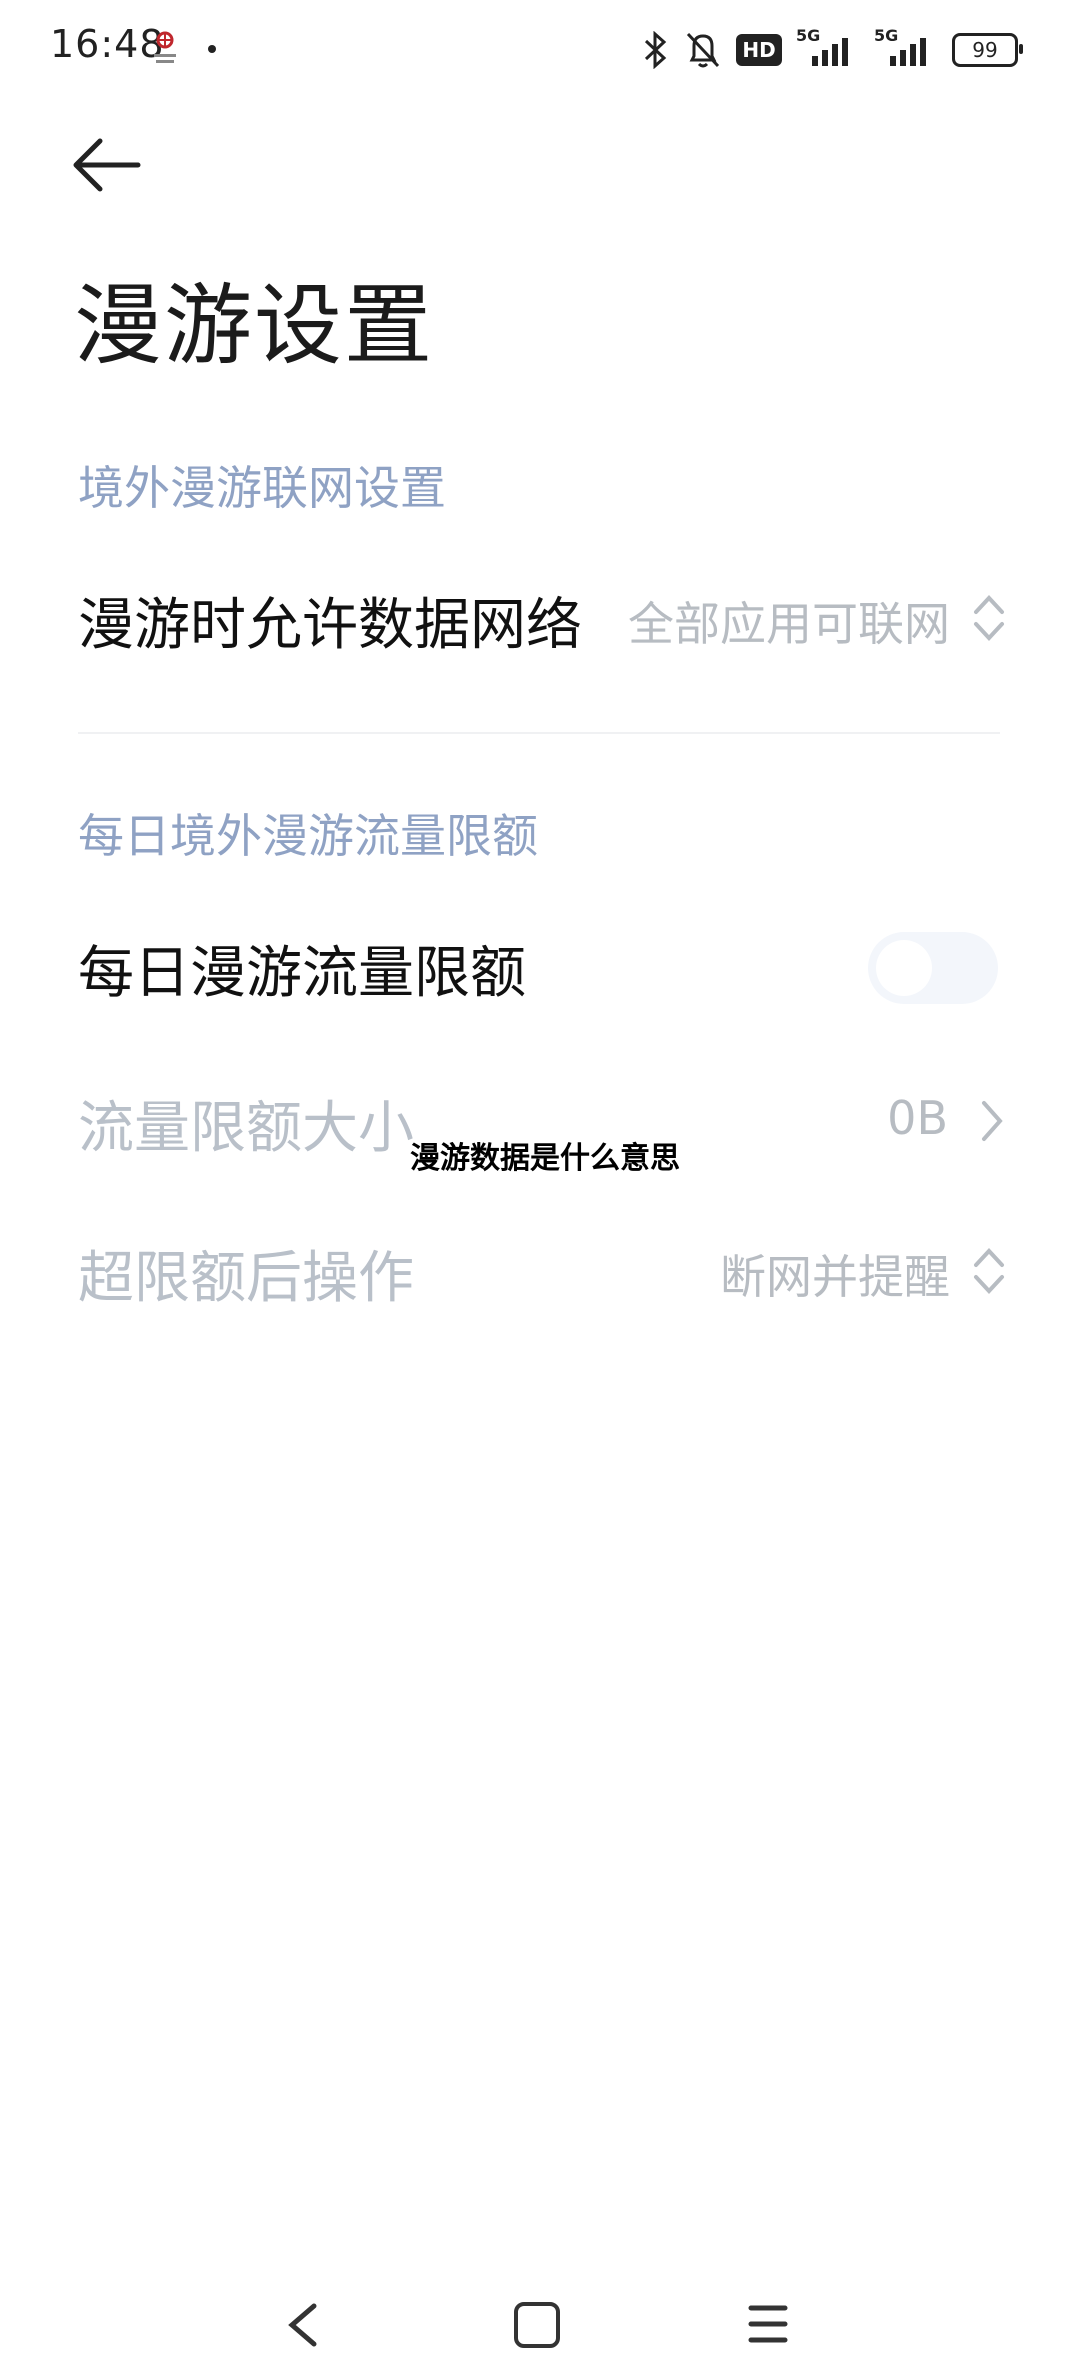 The image size is (1080, 2370). Describe the element at coordinates (165, 47) in the screenshot. I see `carrier-icon` at that location.